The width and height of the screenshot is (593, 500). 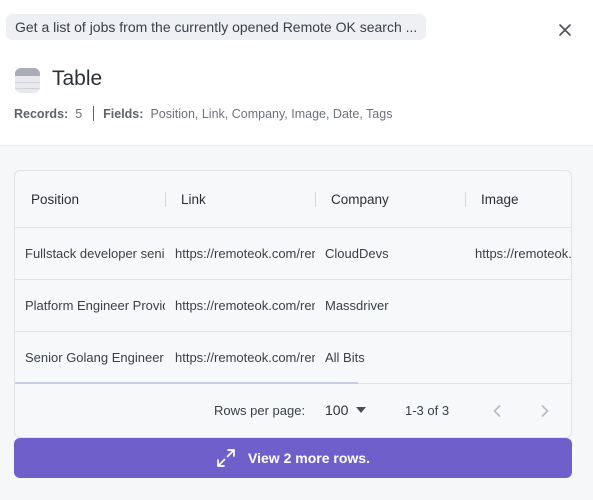 I want to click on column-header-position: Position, so click(x=55, y=199).